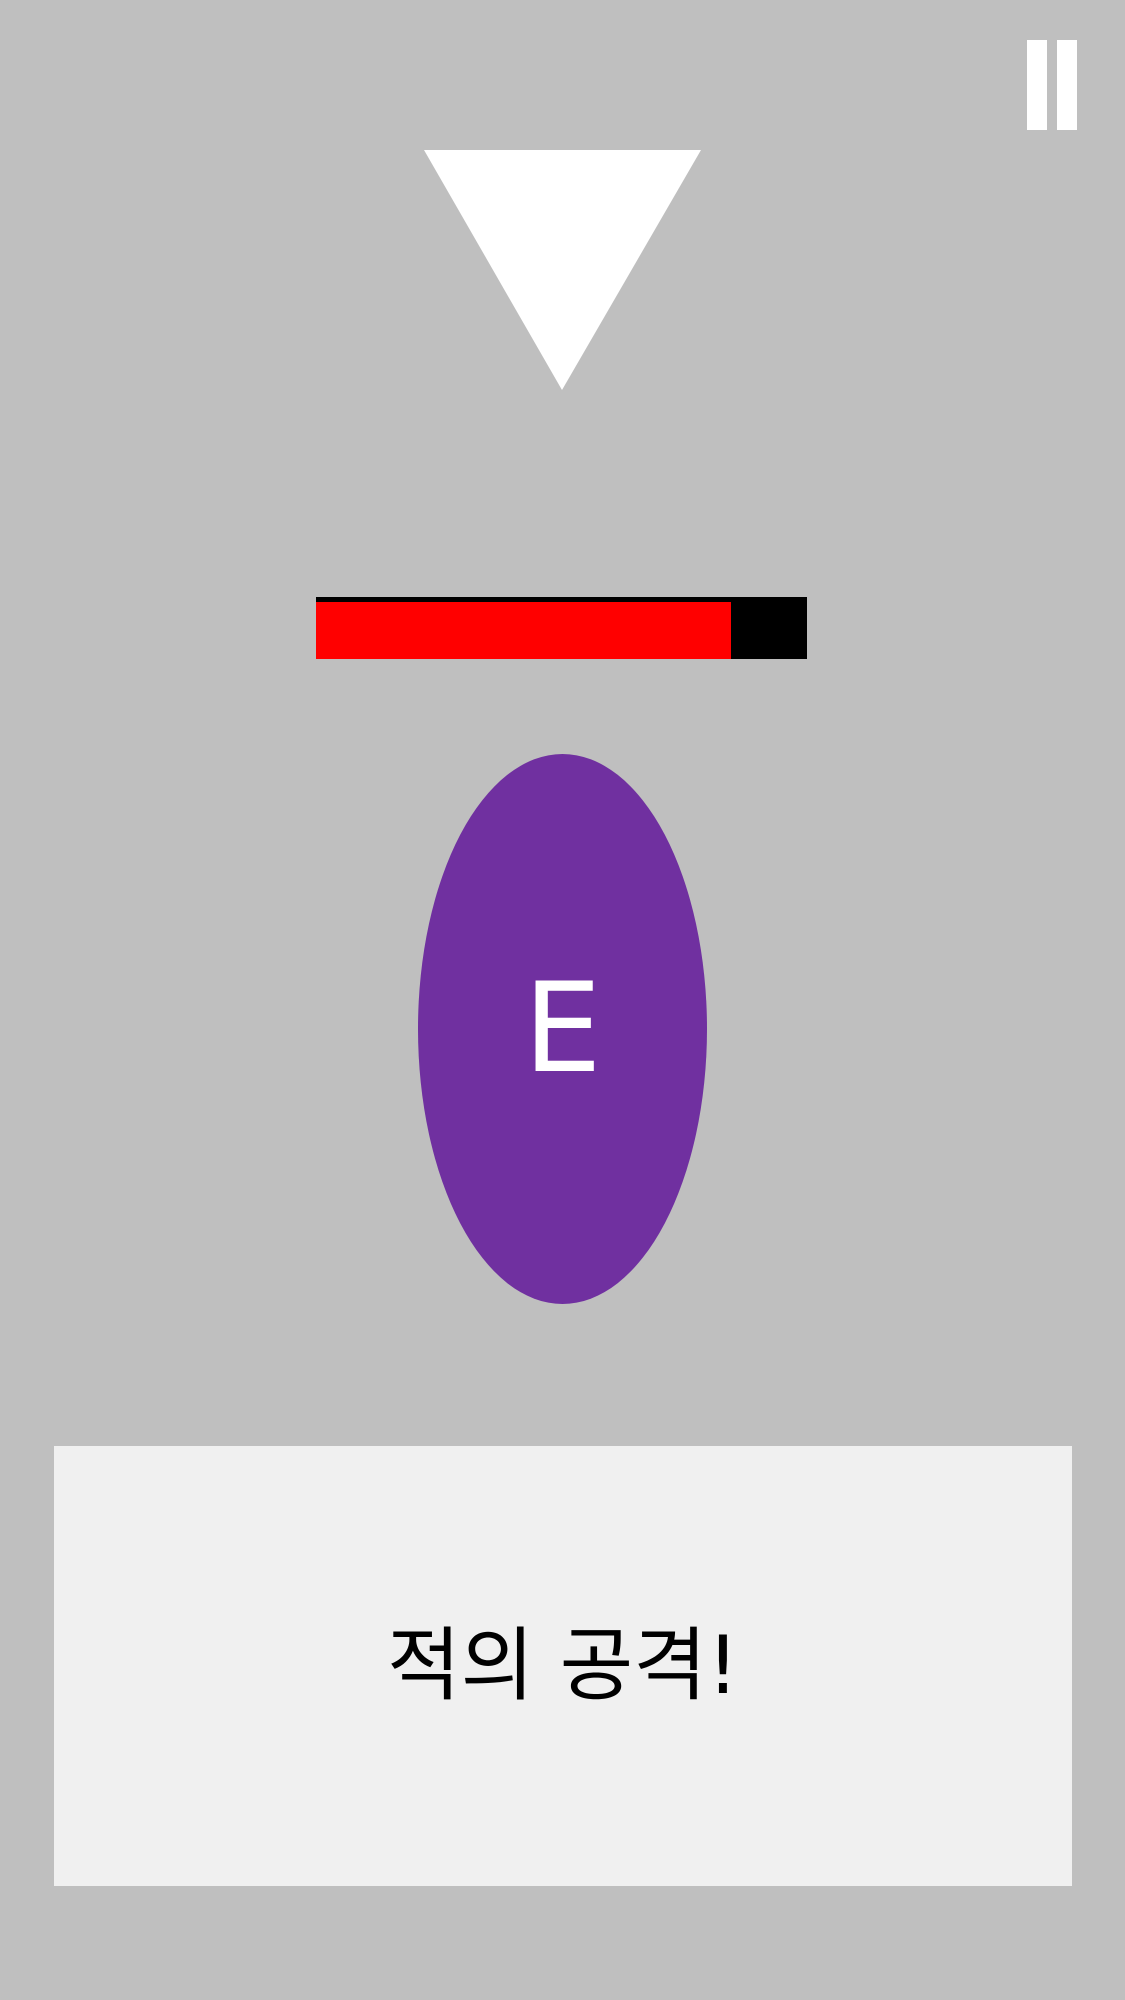 This screenshot has height=2000, width=1125. Describe the element at coordinates (1037, 85) in the screenshot. I see `pause-icon-bar-left` at that location.